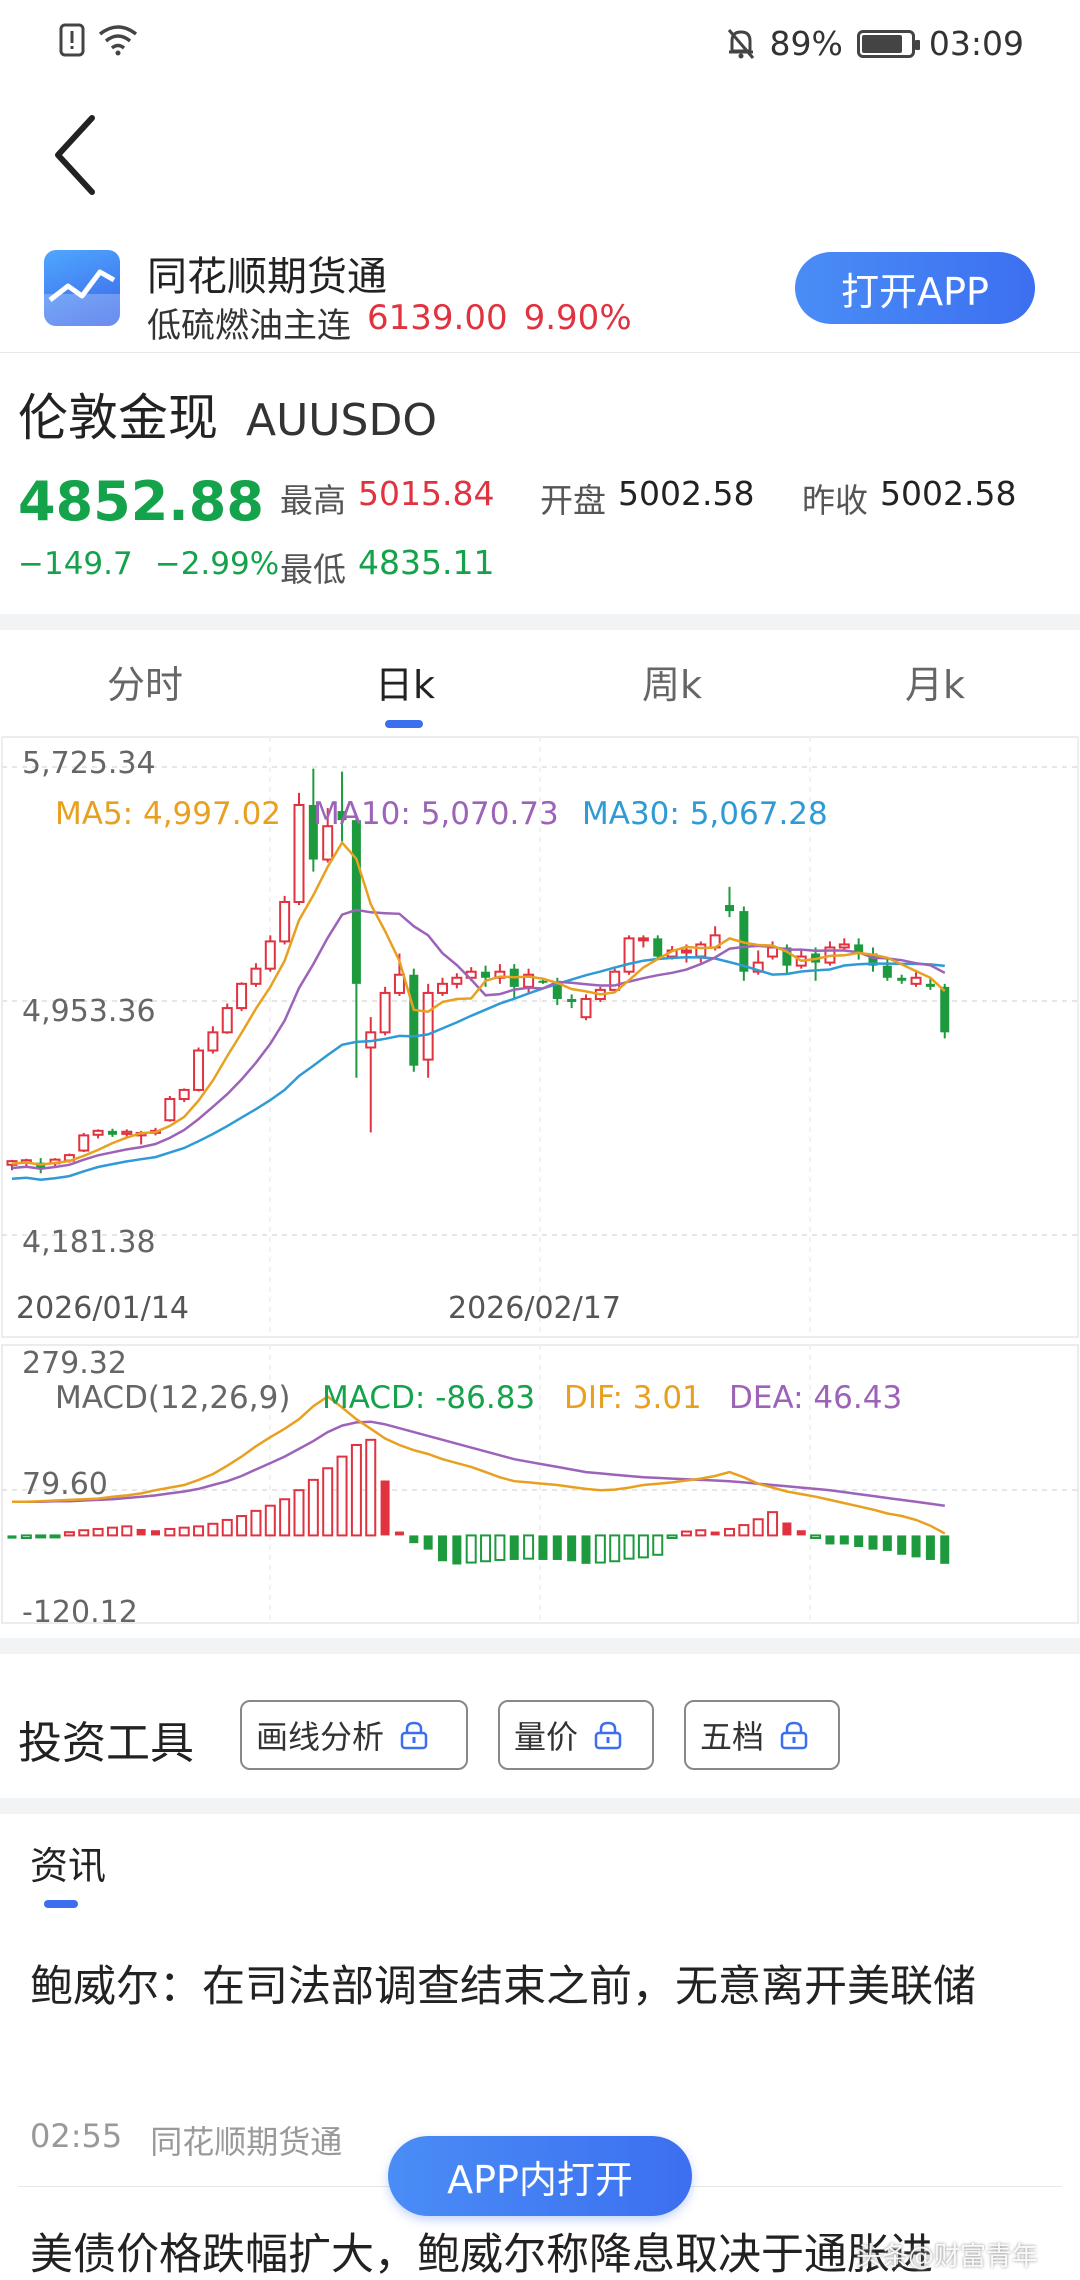 The width and height of the screenshot is (1080, 2280). What do you see at coordinates (249, 326) in the screenshot?
I see `contract-name: 低硫燃油主连` at bounding box center [249, 326].